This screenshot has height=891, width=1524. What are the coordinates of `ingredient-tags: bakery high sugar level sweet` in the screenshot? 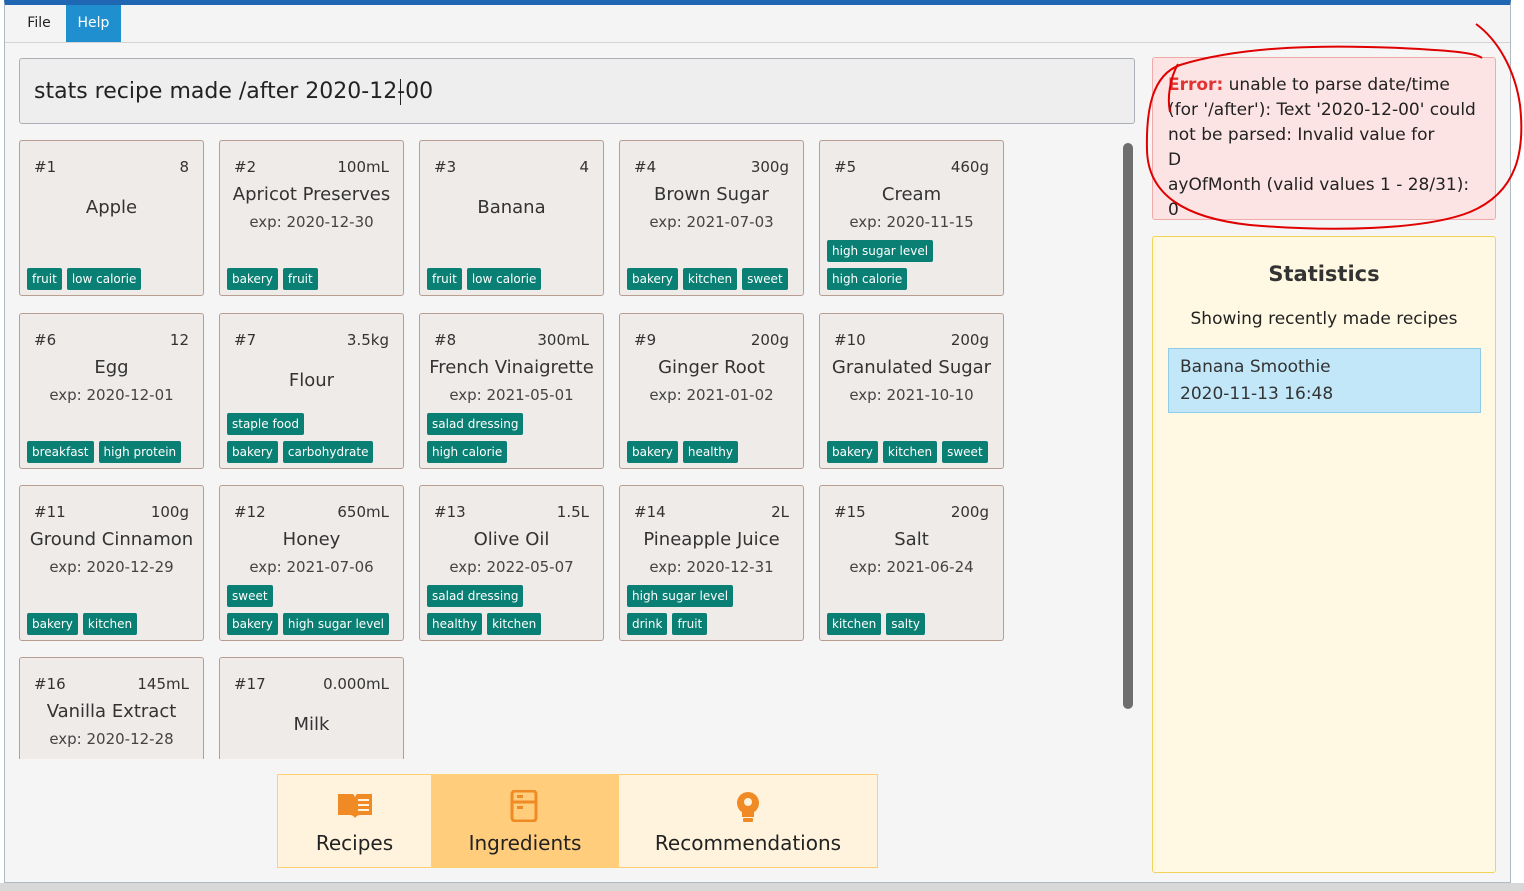 It's located at (315, 610).